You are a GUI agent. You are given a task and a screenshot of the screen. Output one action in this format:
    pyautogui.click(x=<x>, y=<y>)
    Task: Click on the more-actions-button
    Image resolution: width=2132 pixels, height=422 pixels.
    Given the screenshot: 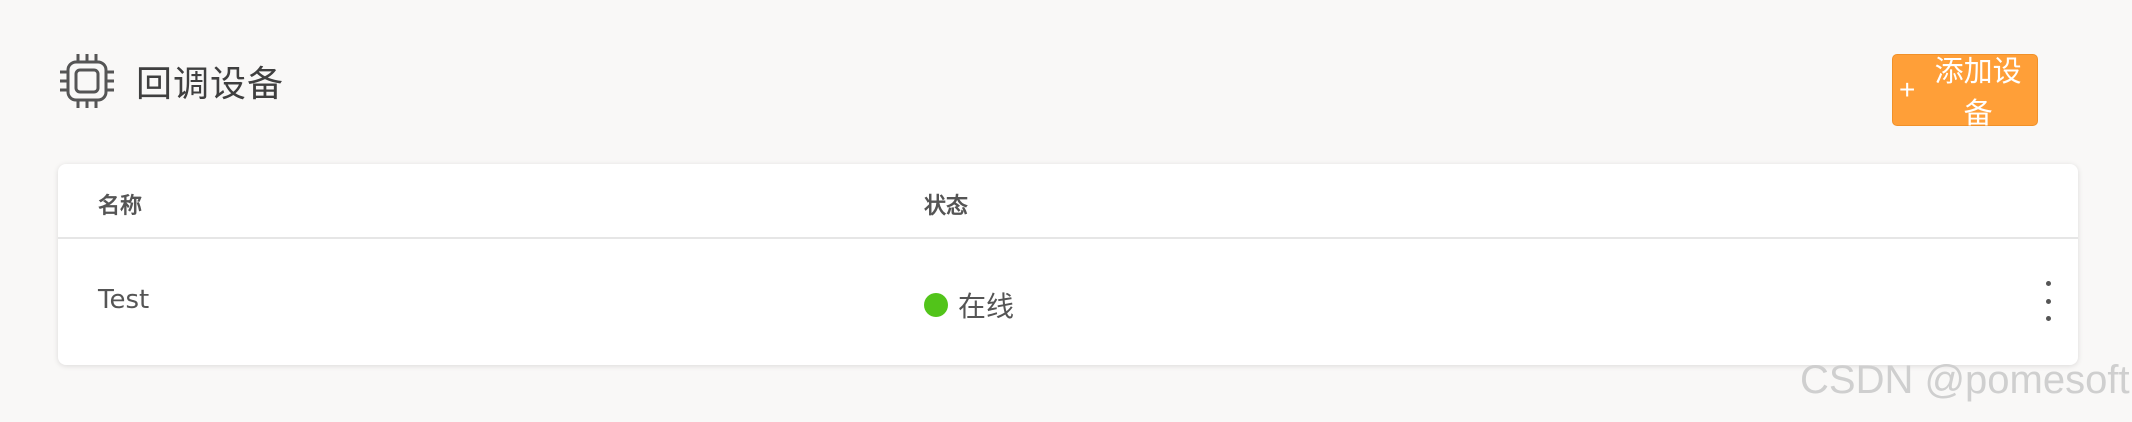 What is the action you would take?
    pyautogui.click(x=2048, y=301)
    